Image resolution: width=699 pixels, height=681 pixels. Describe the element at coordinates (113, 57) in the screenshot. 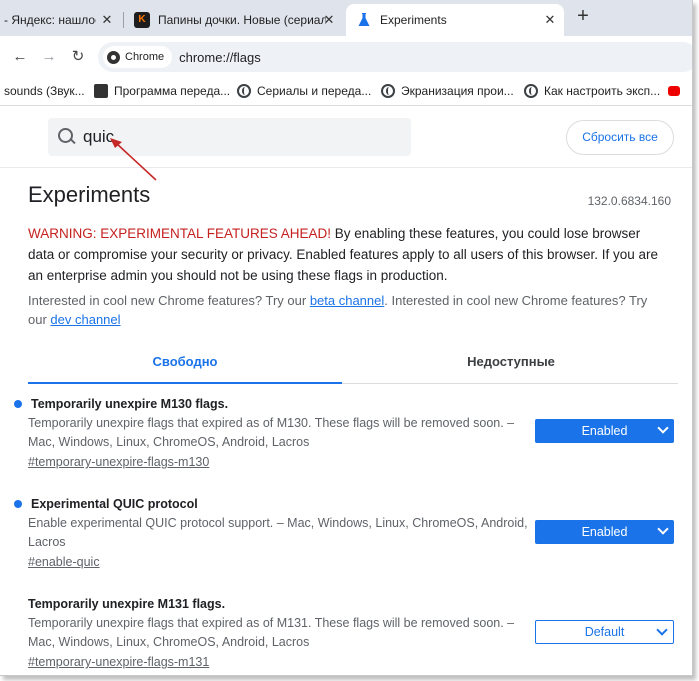

I see `chrome-icon` at that location.